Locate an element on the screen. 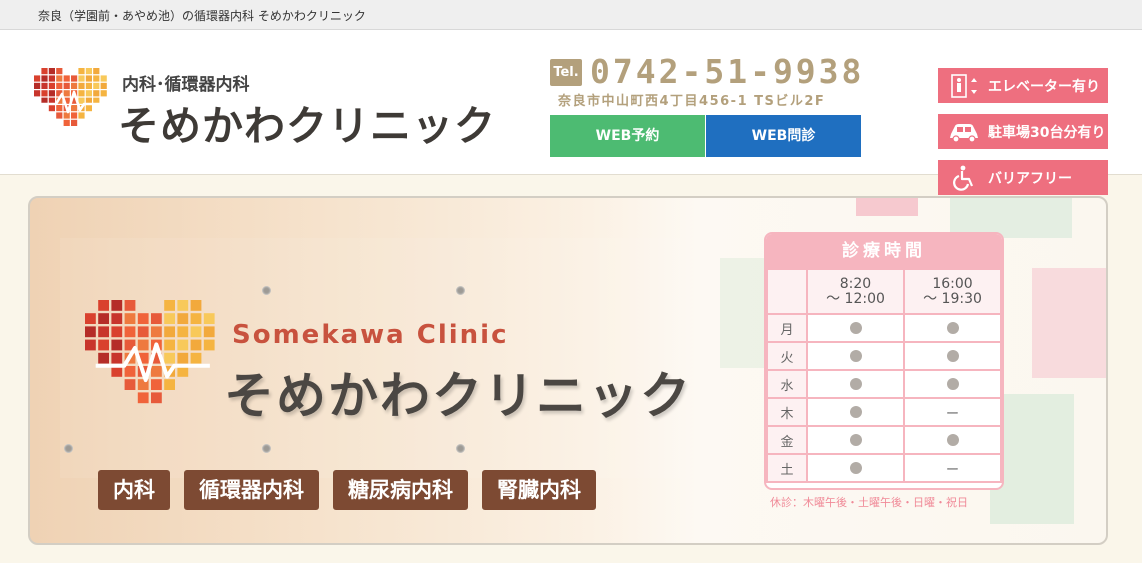  deco-square is located at coordinates (742, 313).